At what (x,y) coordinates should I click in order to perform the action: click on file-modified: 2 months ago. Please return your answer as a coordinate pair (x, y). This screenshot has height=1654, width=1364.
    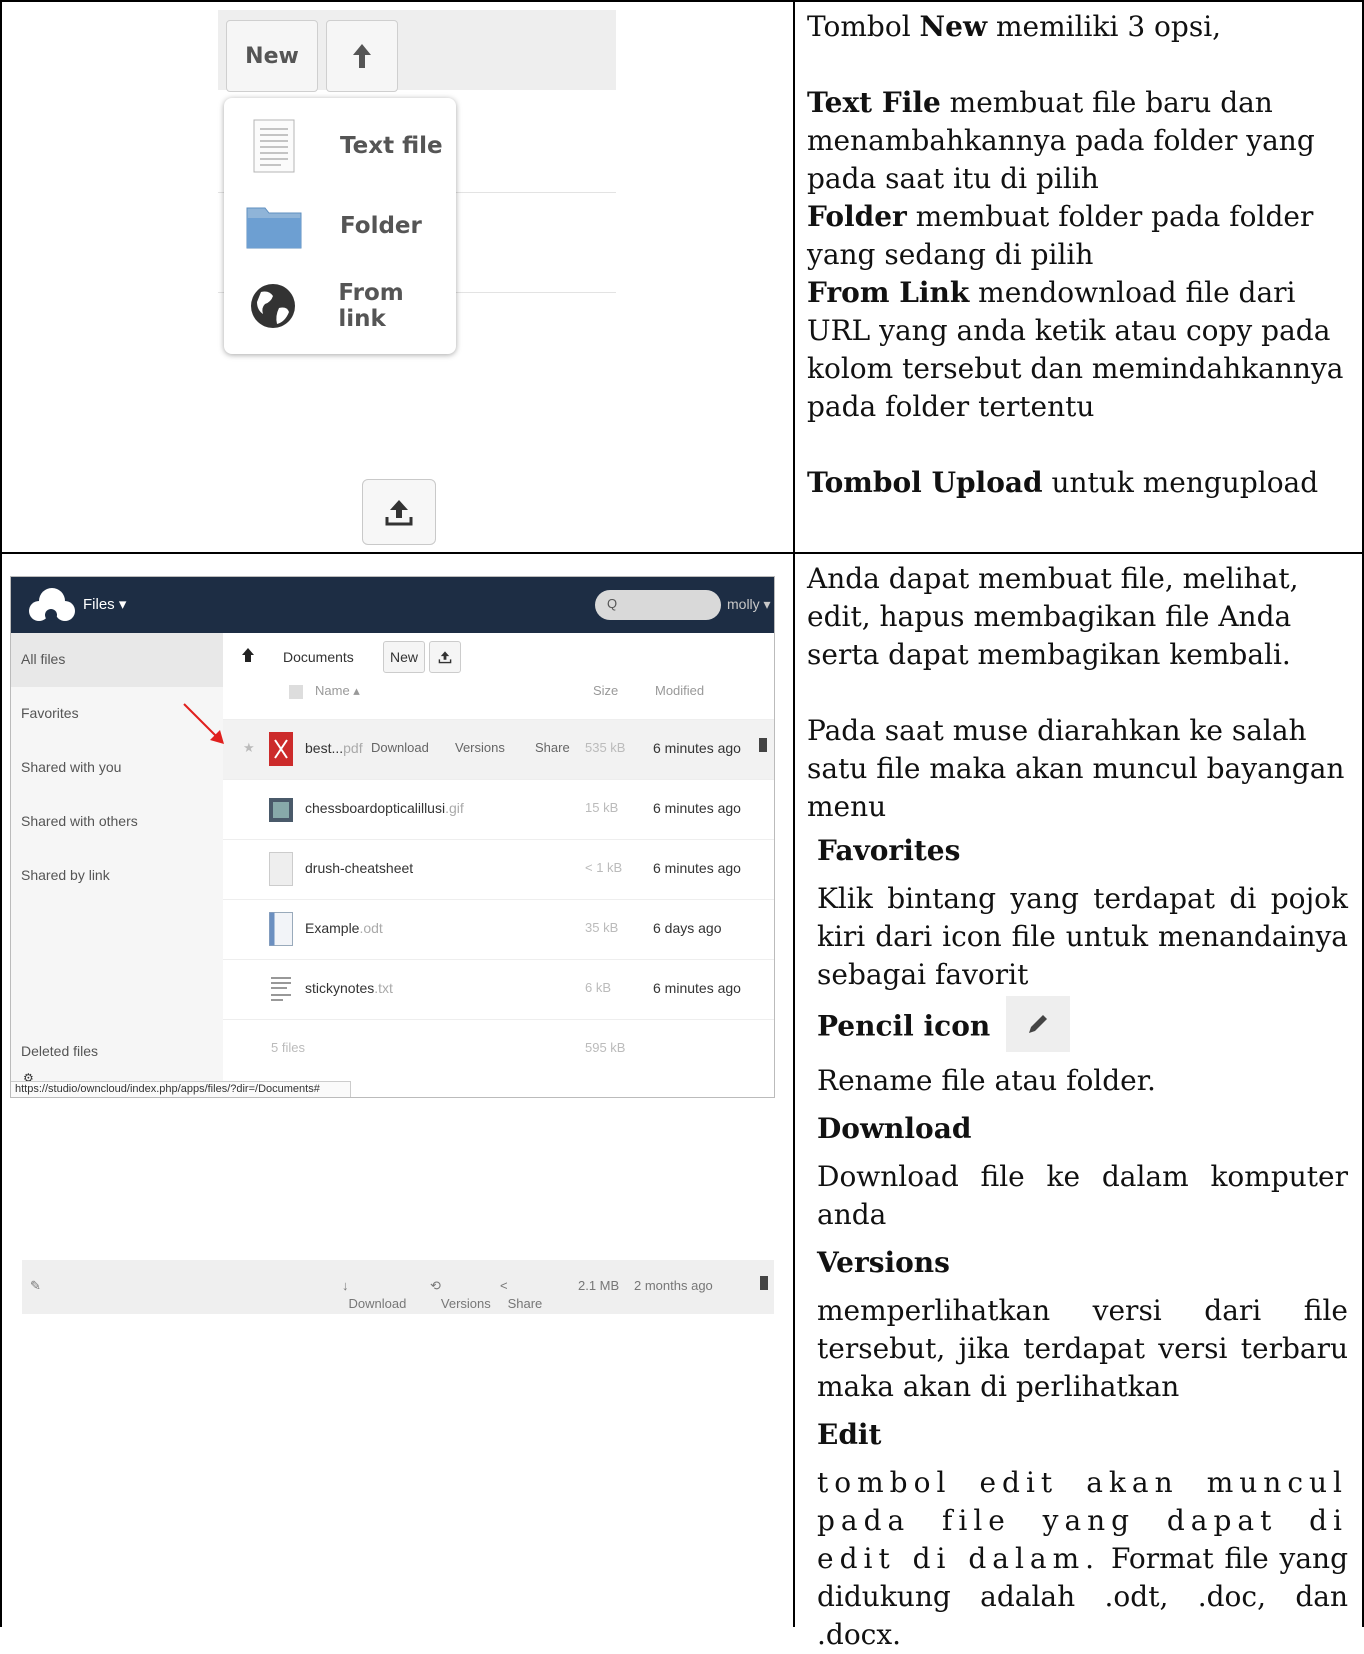
    Looking at the image, I should click on (673, 1285).